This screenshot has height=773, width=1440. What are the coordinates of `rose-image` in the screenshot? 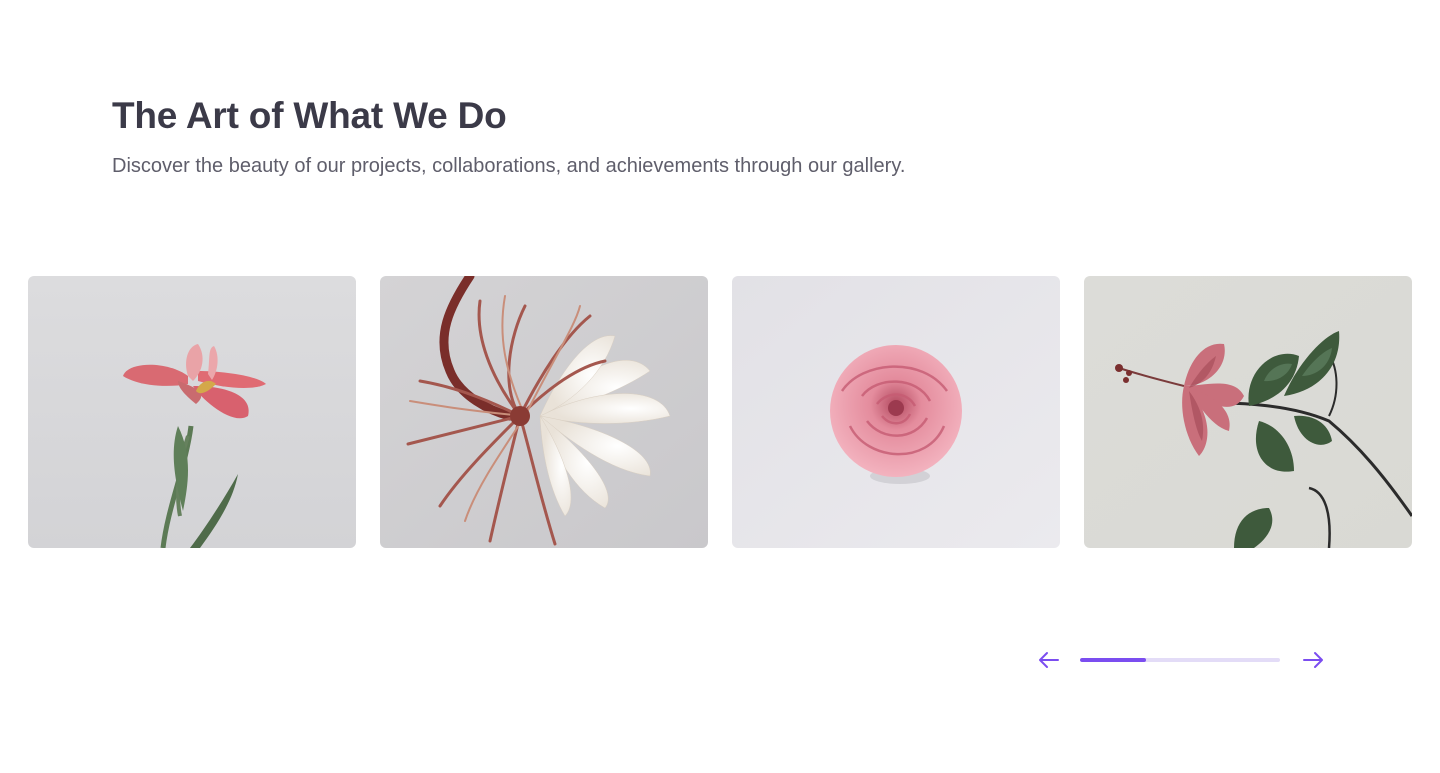 It's located at (896, 412).